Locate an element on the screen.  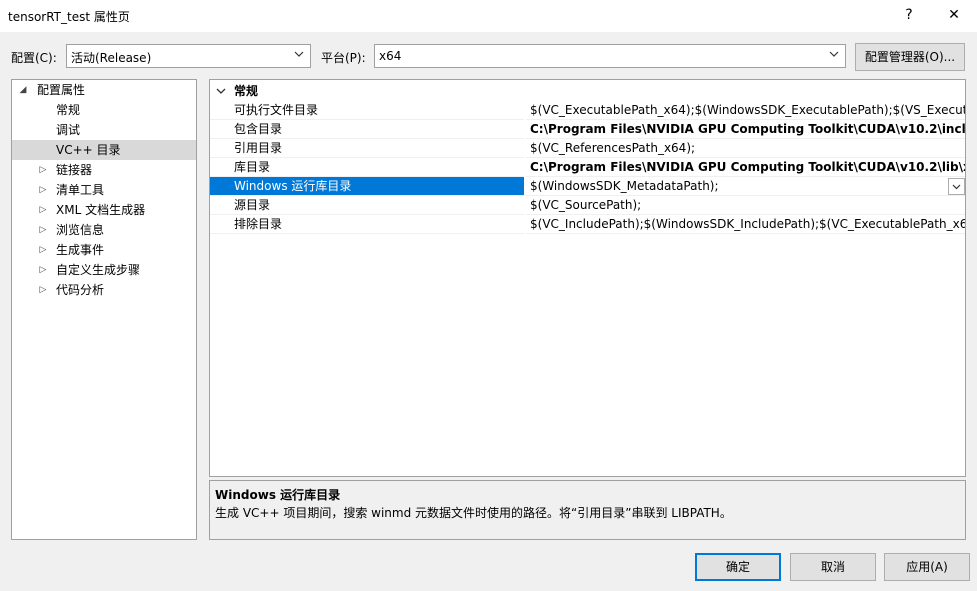
tree-item-debugging: 调试 is located at coordinates (104, 130).